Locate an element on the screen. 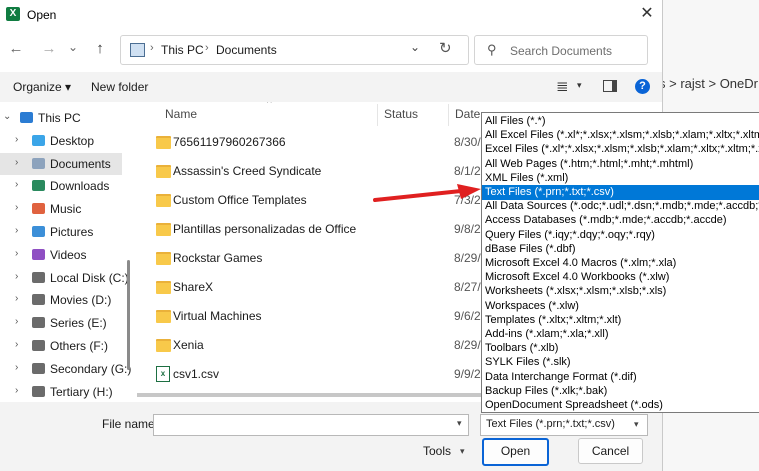  chevron-down-icon: ⌄ is located at coordinates (7, 116).